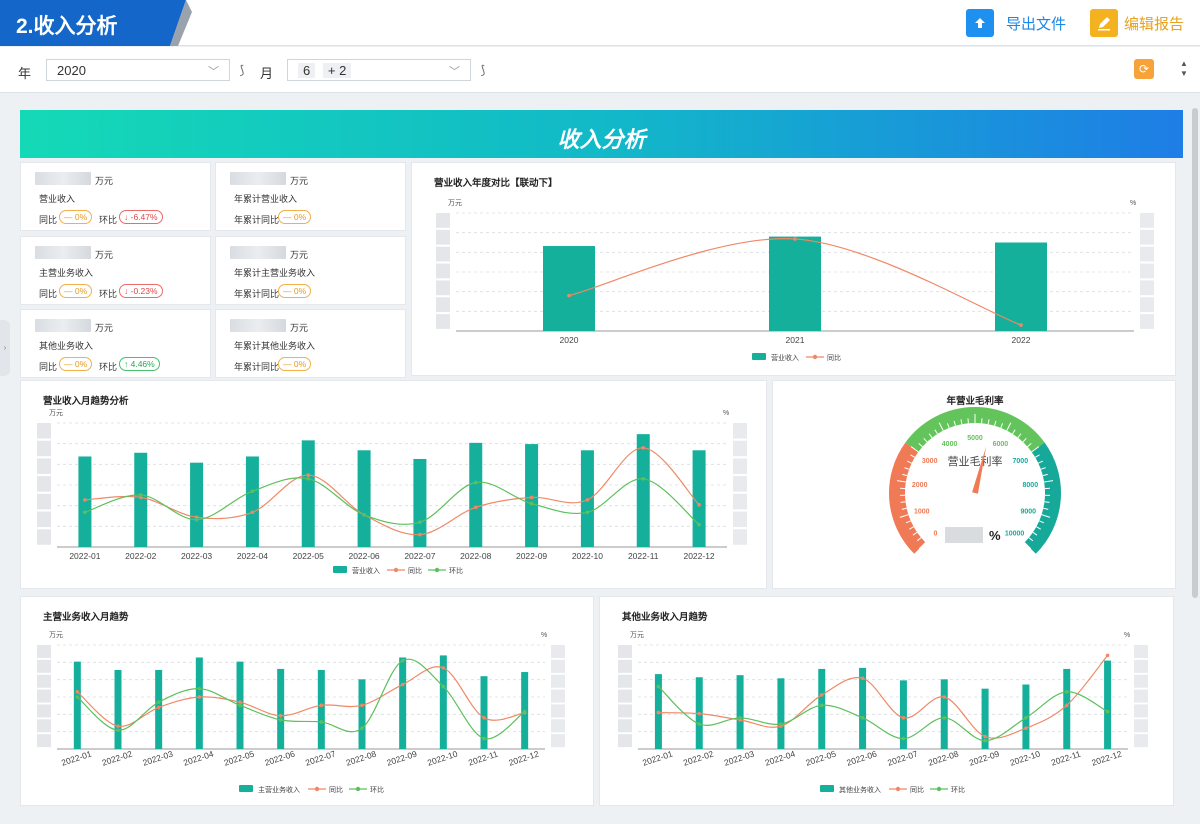 This screenshot has width=1200, height=824. What do you see at coordinates (141, 291) in the screenshot?
I see `kpi-change-badge: ↓ -0.23%` at bounding box center [141, 291].